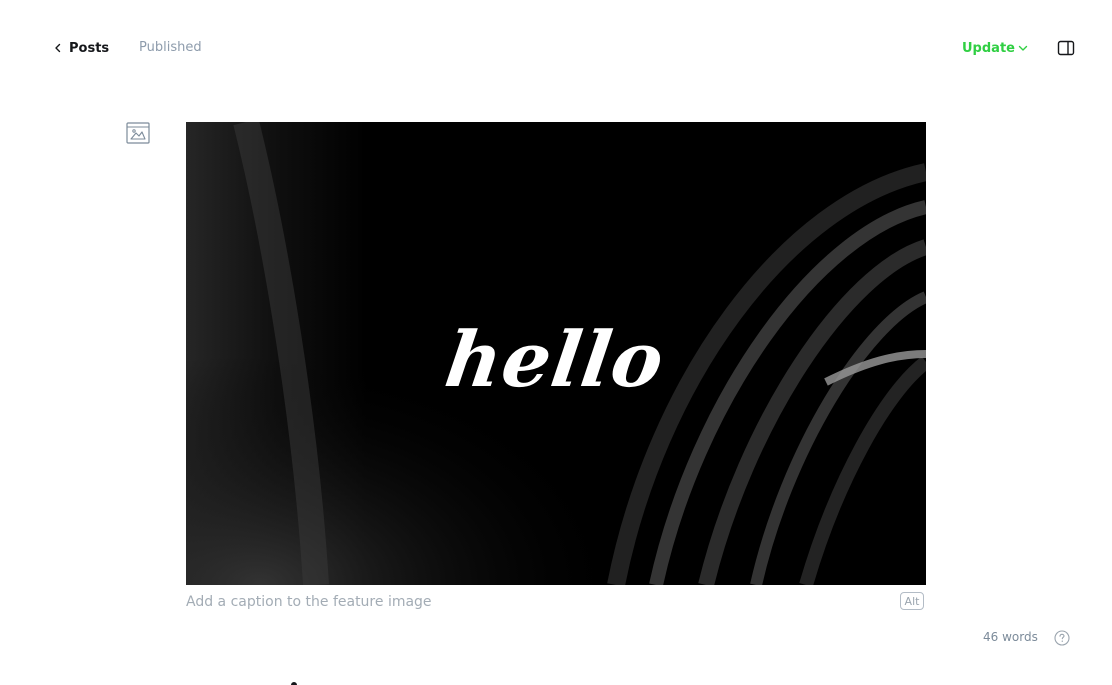 This screenshot has width=1112, height=685. I want to click on feature-image-text: hello, so click(555, 359).